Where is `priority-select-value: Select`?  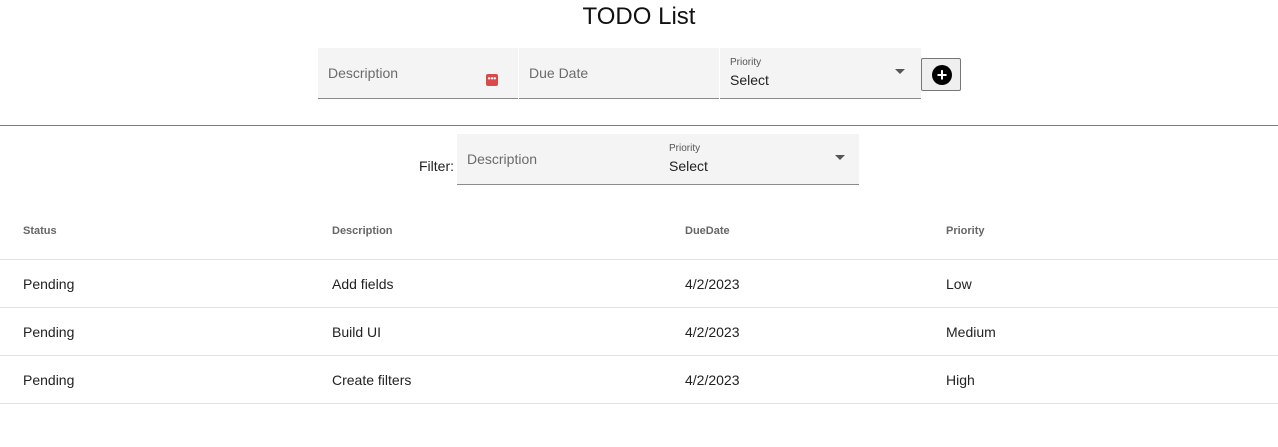
priority-select-value: Select is located at coordinates (749, 80).